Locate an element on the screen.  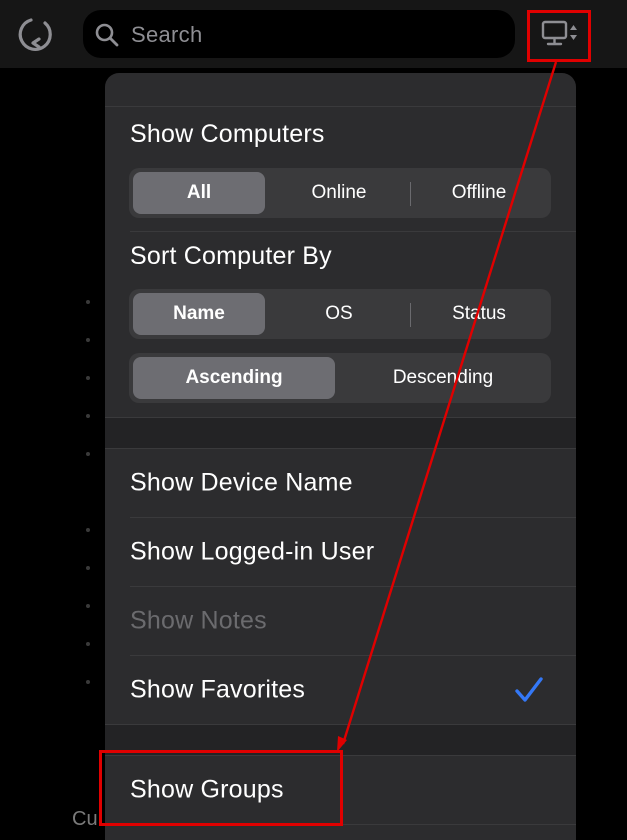
segment-descending: Descending is located at coordinates (443, 378).